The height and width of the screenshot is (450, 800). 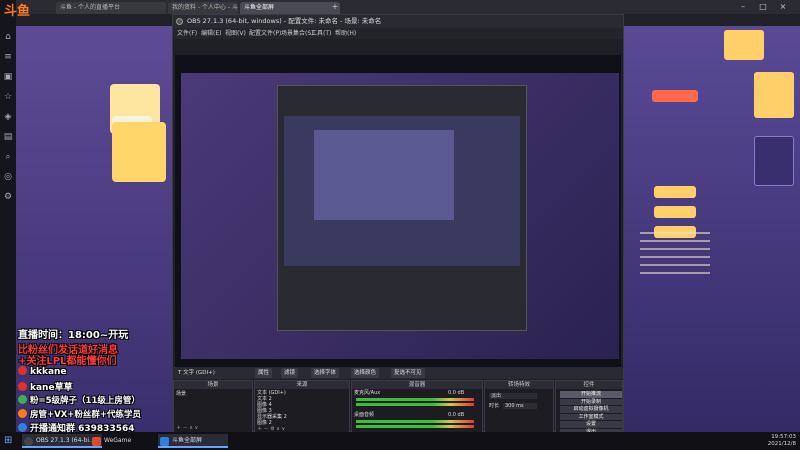 I want to click on overlay-weibo: kkkane, so click(x=42, y=371).